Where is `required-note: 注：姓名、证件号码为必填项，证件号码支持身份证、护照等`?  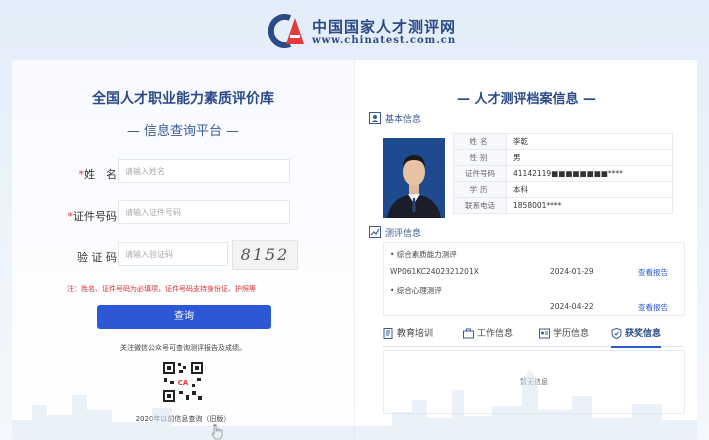 required-note: 注：姓名、证件号码为必填项，证件号码支持身份证、护照等 is located at coordinates (161, 289).